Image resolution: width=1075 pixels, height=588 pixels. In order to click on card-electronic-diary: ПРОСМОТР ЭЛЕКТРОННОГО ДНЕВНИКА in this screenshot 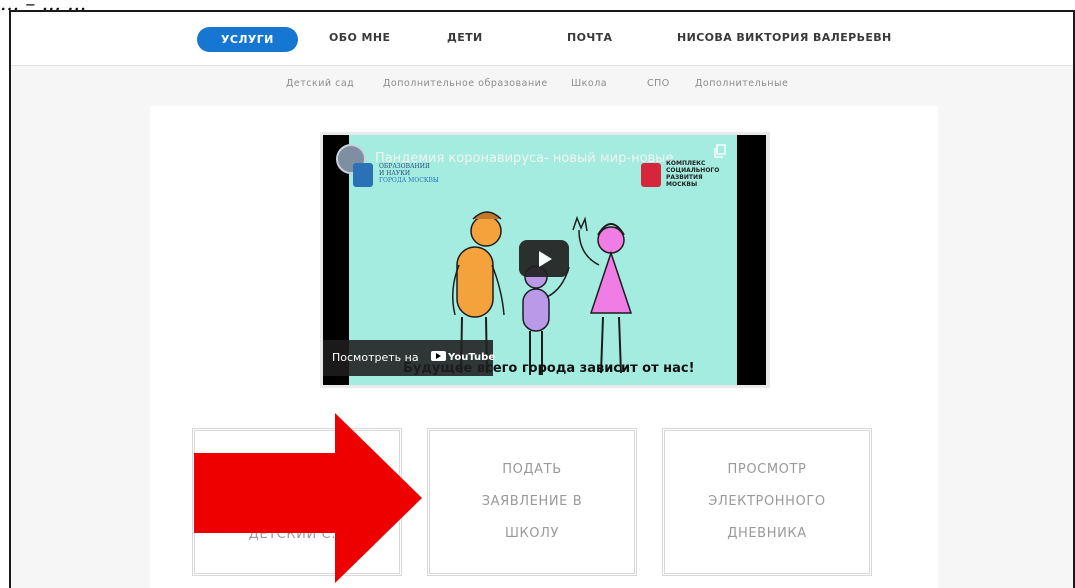, I will do `click(767, 502)`.